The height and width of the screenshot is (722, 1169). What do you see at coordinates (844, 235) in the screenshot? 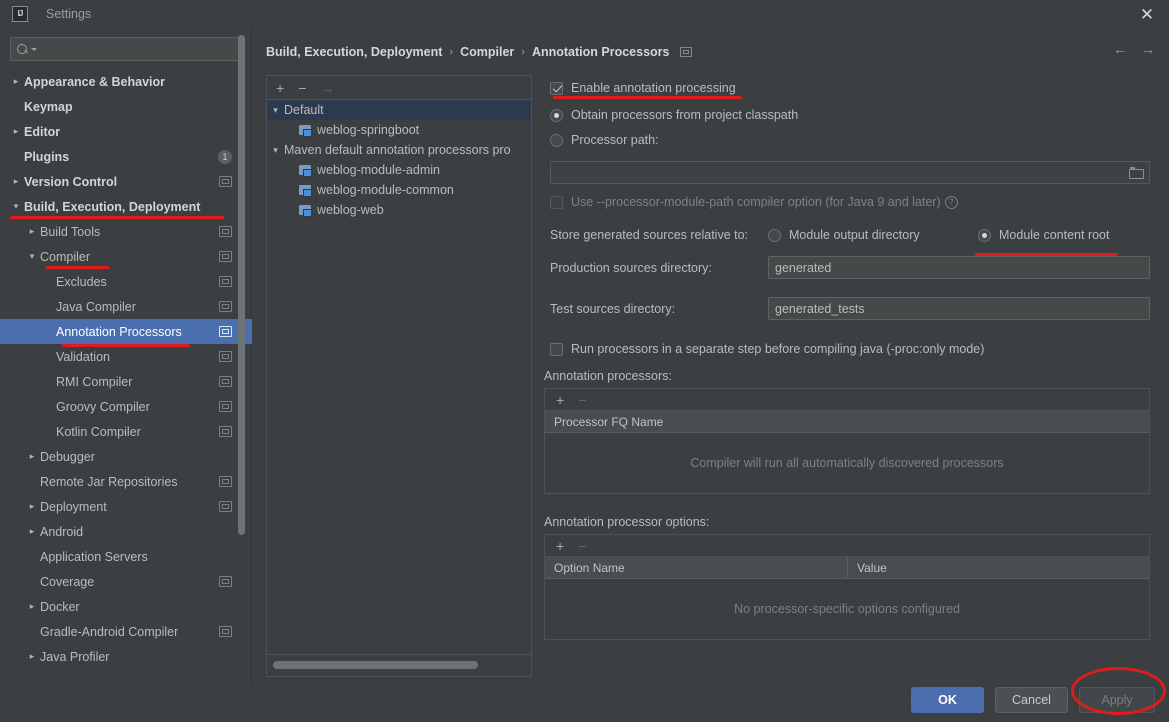
I see `module-output-directory-row: Module output directory` at bounding box center [844, 235].